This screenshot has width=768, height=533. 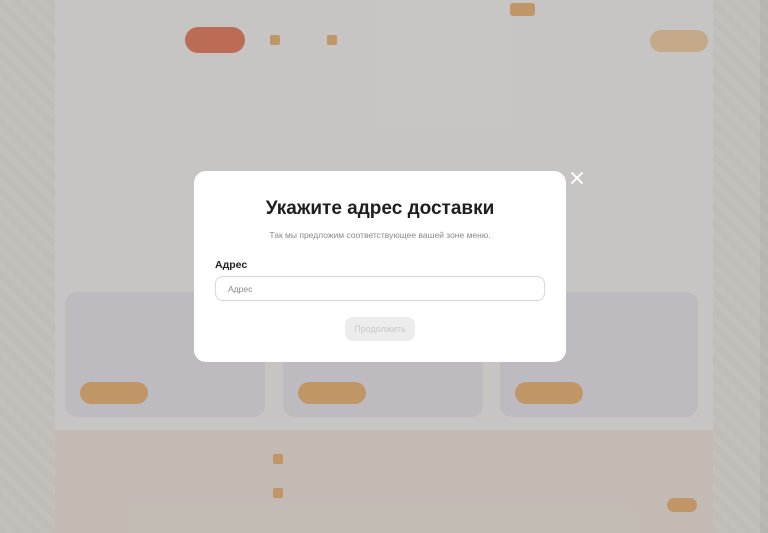 I want to click on close-icon, so click(x=577, y=178).